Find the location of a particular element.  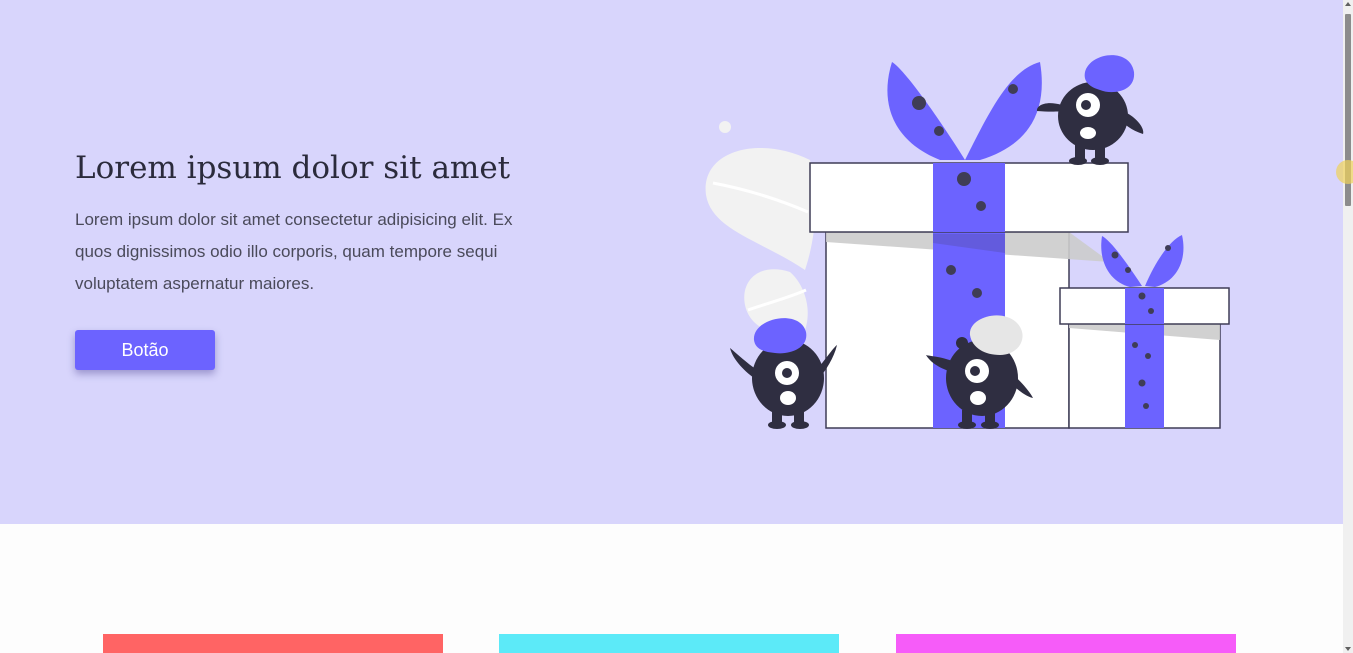

scroll-up-arrow-icon is located at coordinates (1348, 4).